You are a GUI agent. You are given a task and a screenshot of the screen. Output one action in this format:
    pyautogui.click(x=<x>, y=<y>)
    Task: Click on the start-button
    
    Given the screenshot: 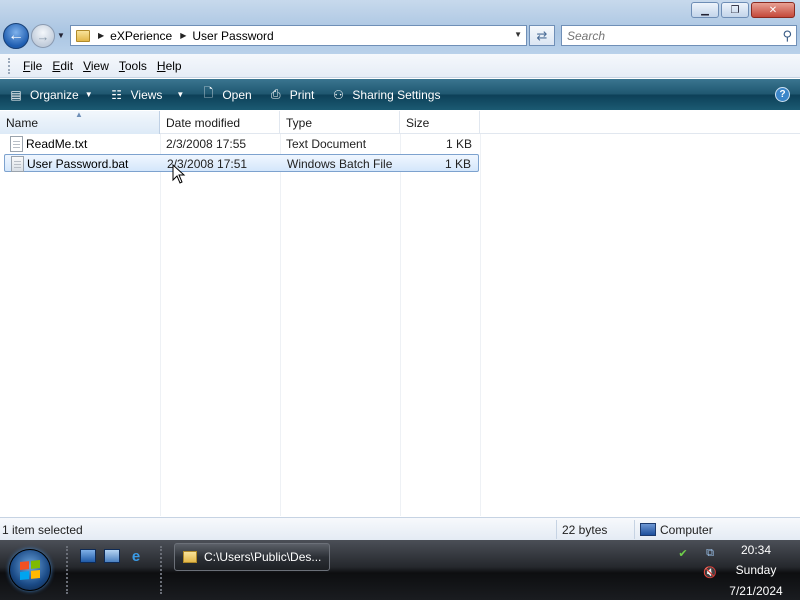 What is the action you would take?
    pyautogui.click(x=30, y=570)
    